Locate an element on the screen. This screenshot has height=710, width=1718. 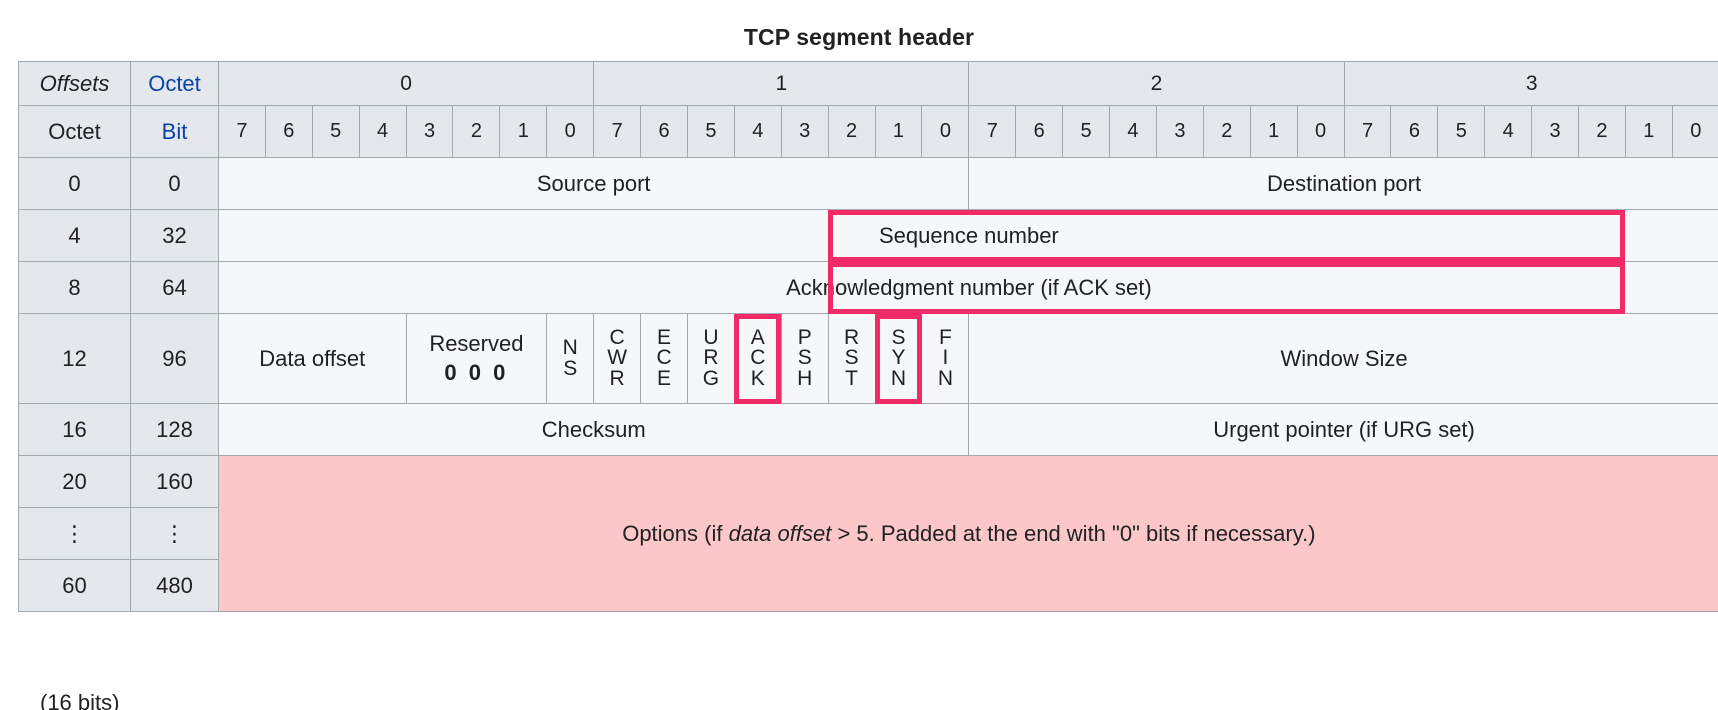
field-window-size: Window Size is located at coordinates (1343, 358).